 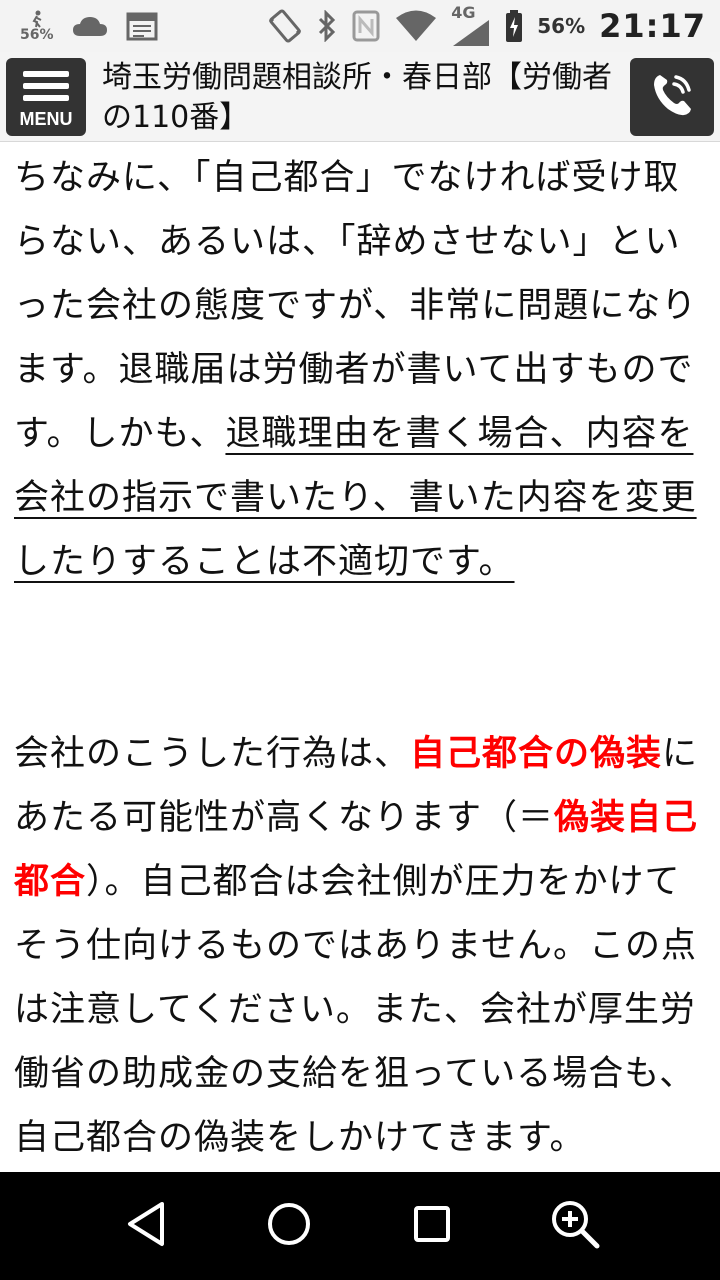 I want to click on bluetooth-icon, so click(x=327, y=26).